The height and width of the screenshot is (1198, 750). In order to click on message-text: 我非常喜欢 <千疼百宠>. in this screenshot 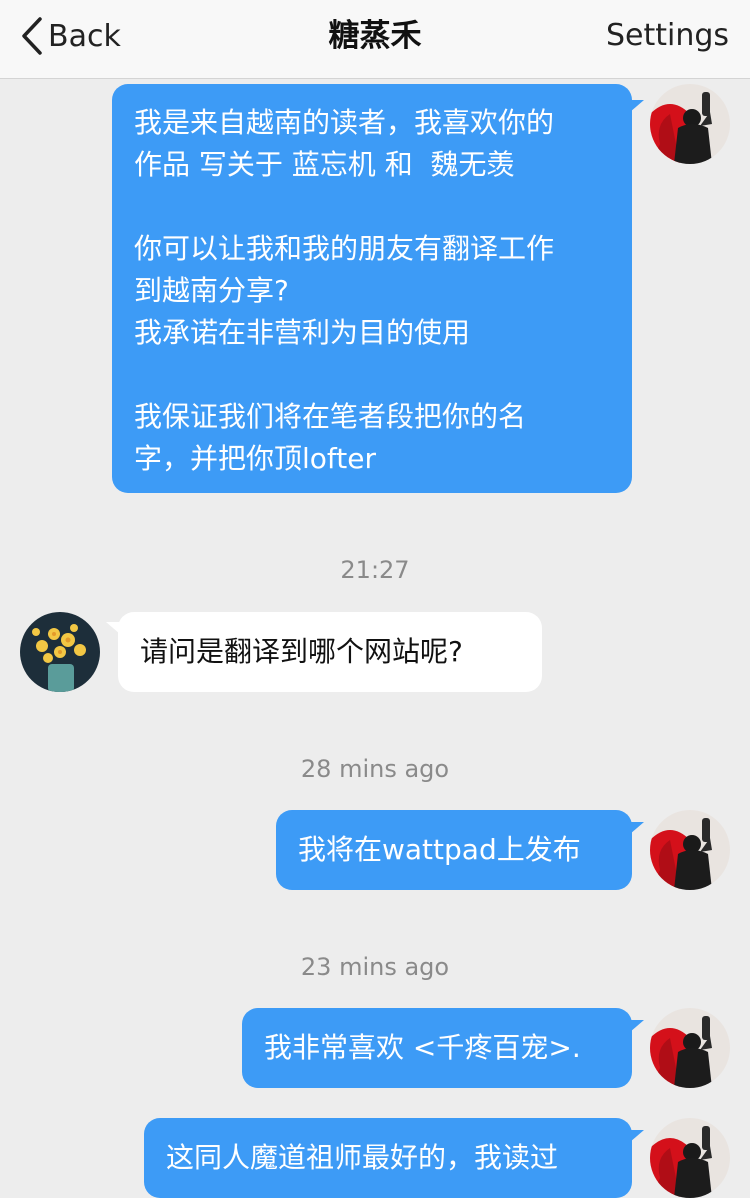, I will do `click(422, 1047)`.